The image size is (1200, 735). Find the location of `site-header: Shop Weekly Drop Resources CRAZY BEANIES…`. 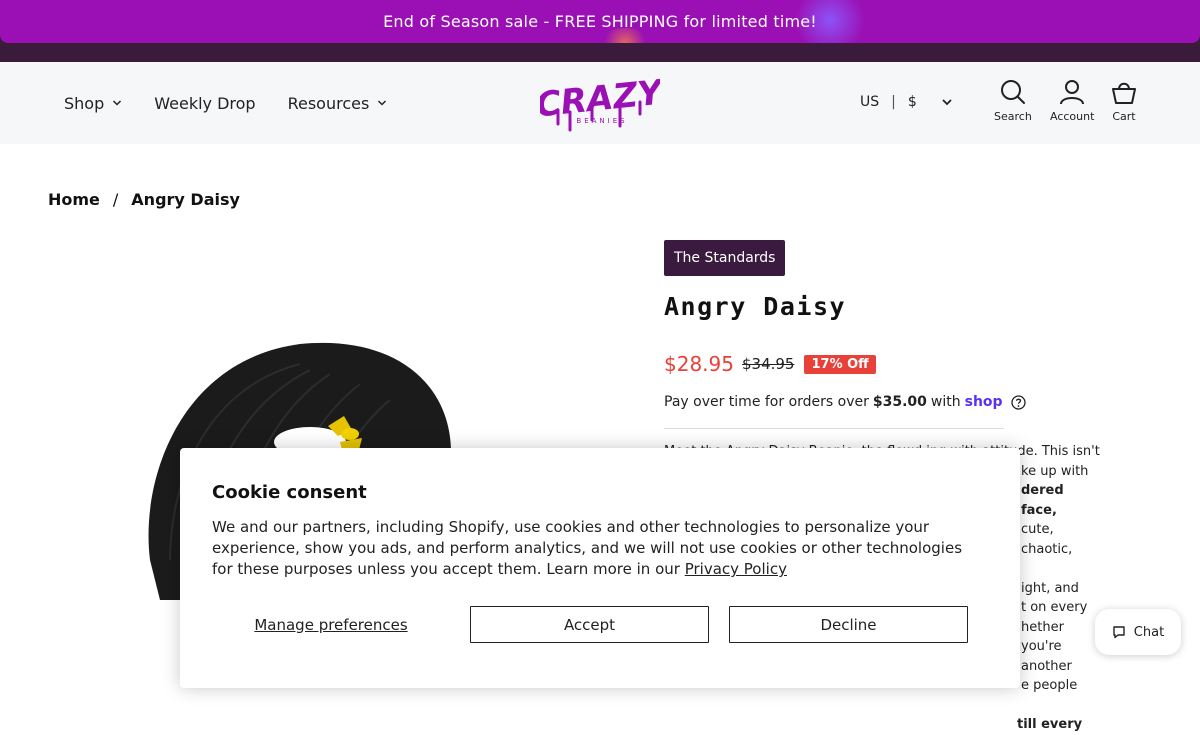

site-header: Shop Weekly Drop Resources CRAZY BEANIES… is located at coordinates (600, 103).